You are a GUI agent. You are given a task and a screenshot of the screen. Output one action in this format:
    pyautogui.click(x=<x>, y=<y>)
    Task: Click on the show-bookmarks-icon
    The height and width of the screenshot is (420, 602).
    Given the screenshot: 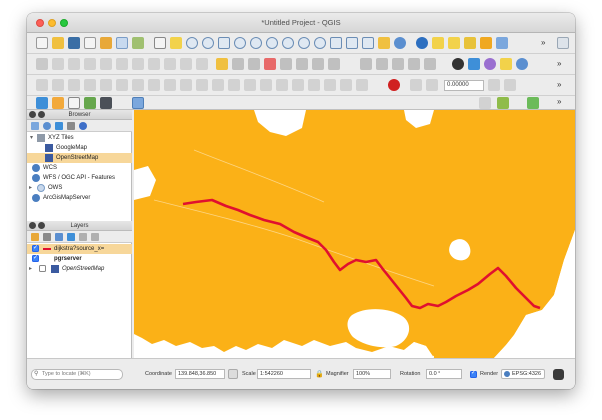 What is the action you would take?
    pyautogui.click(x=384, y=43)
    